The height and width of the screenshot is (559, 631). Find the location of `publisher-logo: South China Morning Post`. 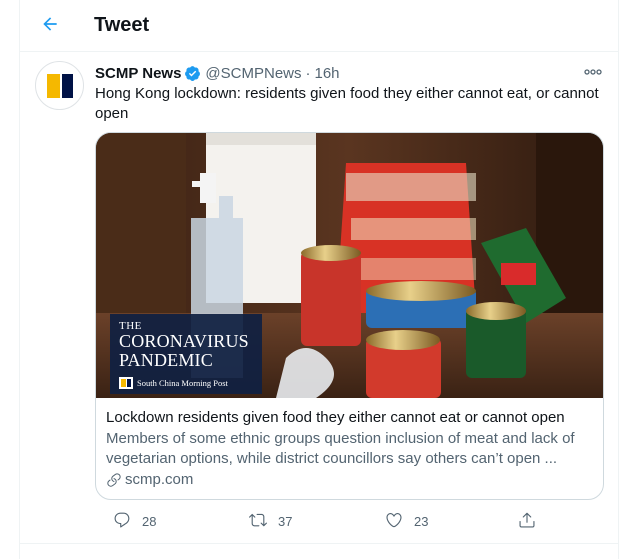

publisher-logo: South China Morning Post is located at coordinates (173, 383).